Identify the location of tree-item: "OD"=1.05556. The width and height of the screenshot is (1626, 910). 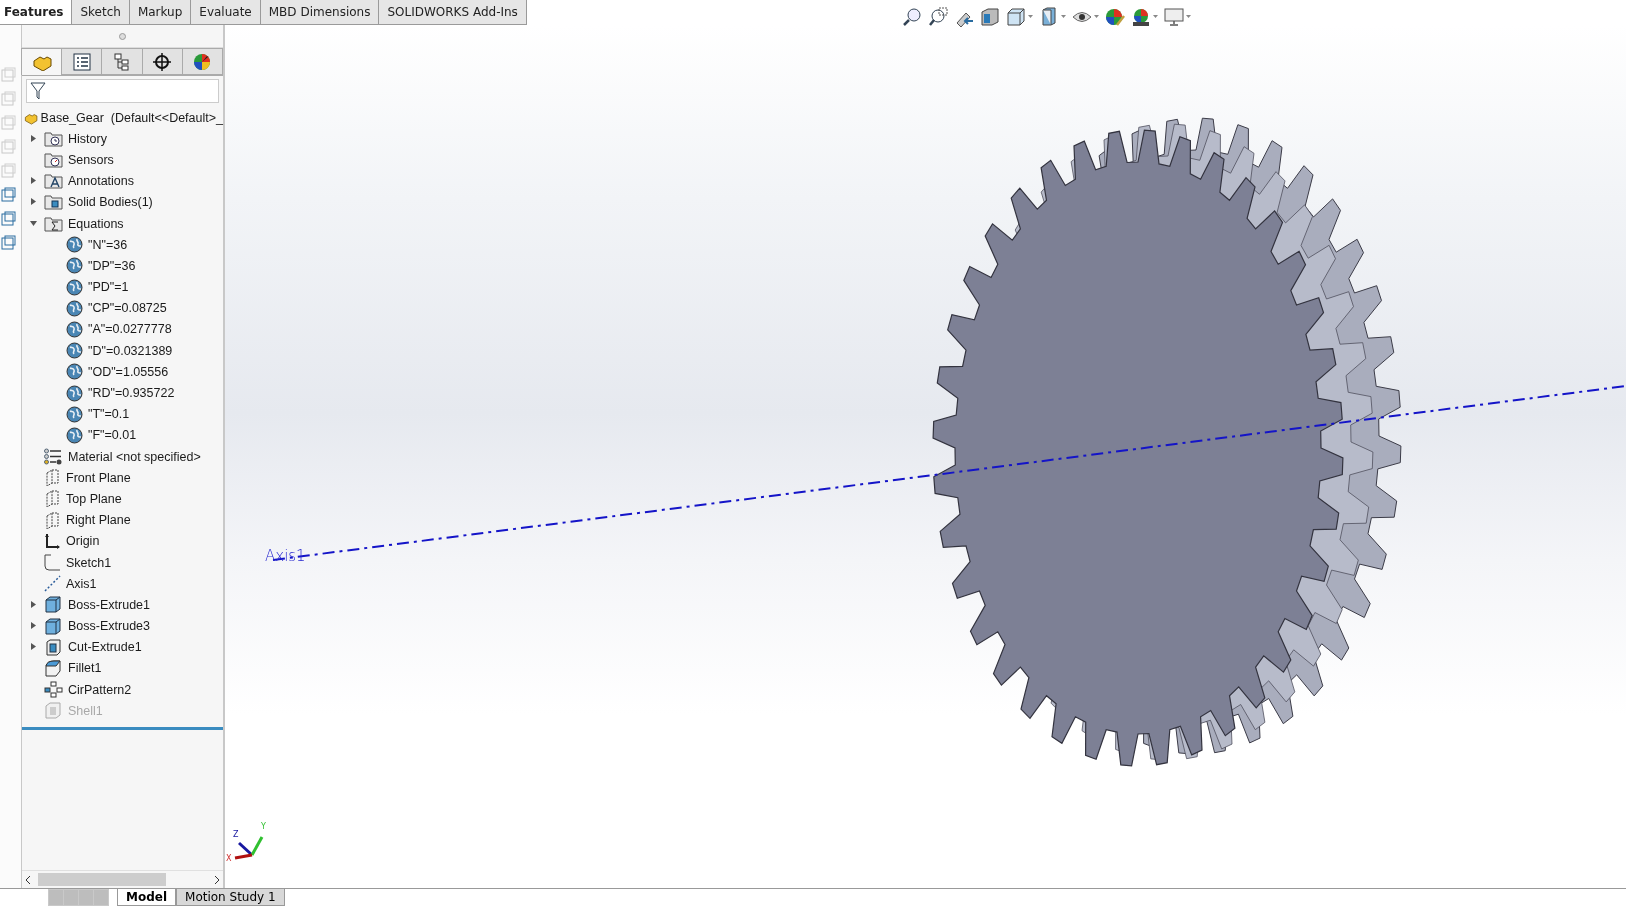
(122, 372).